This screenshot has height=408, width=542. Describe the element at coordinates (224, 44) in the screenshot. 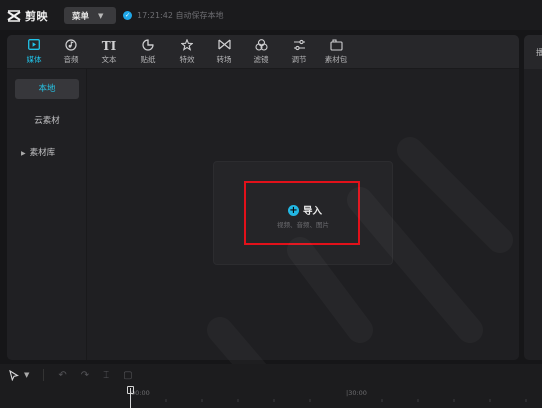

I see `transition-icon` at that location.